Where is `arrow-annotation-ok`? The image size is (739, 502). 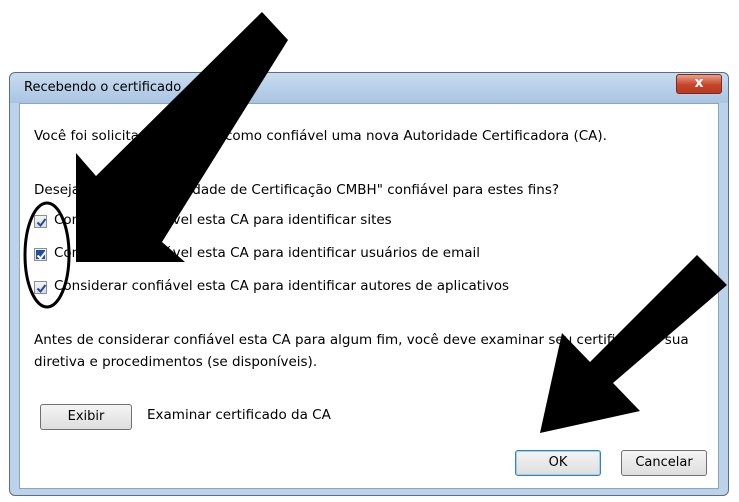
arrow-annotation-ok is located at coordinates (633, 344).